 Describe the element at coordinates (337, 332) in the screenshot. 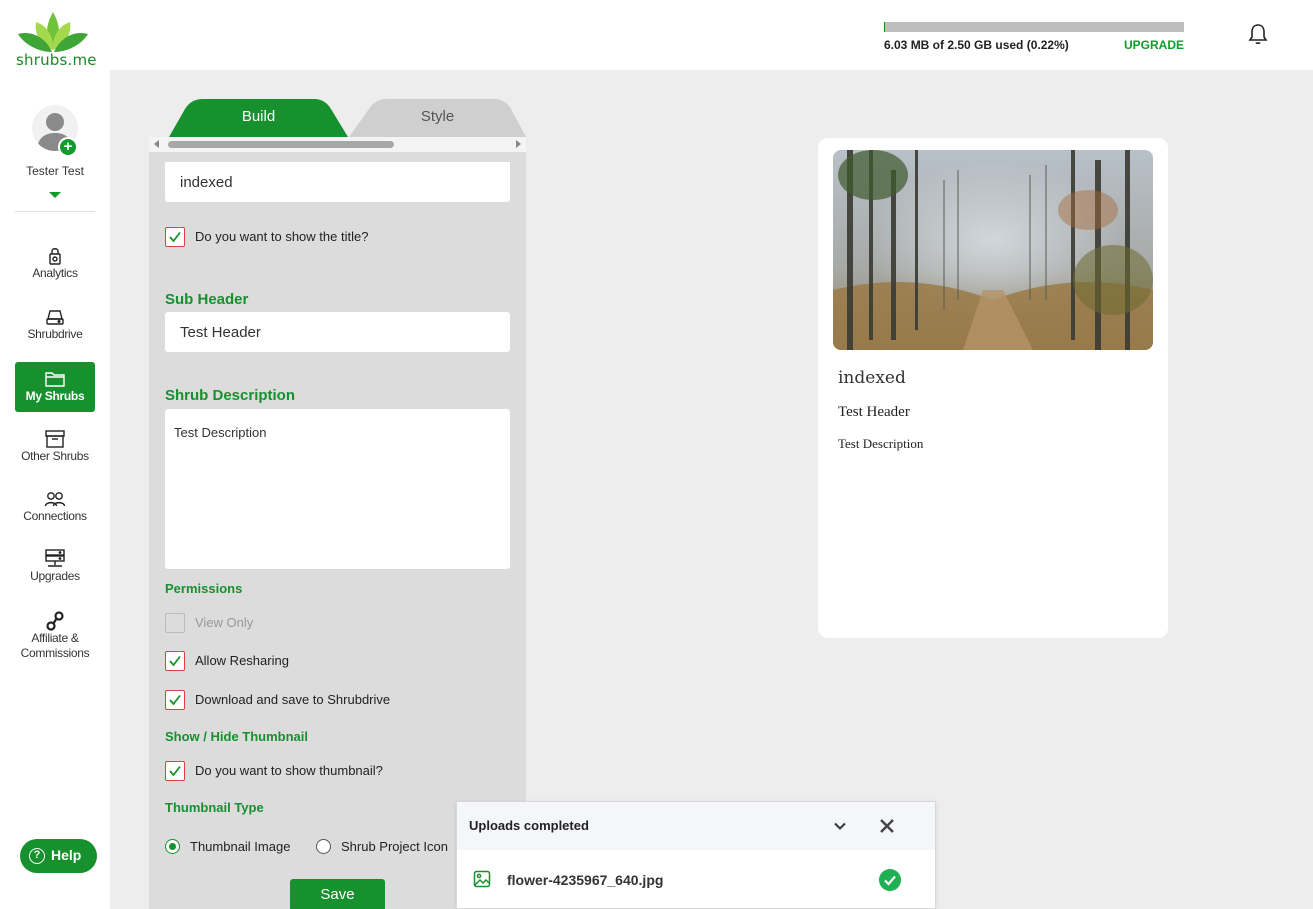

I see `sub-header-input` at that location.